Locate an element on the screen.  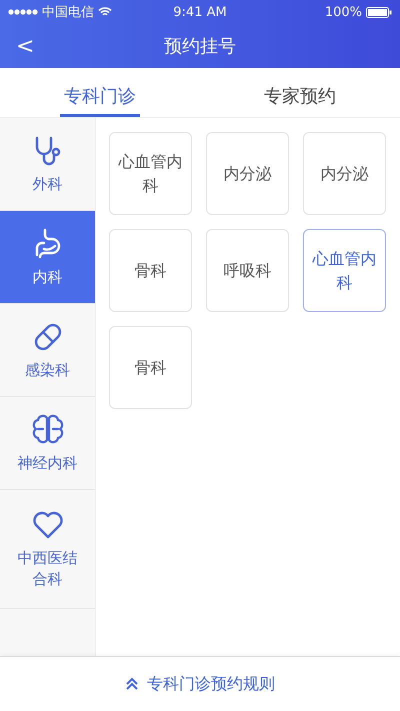
sidebar-item: 内科 is located at coordinates (47, 257).